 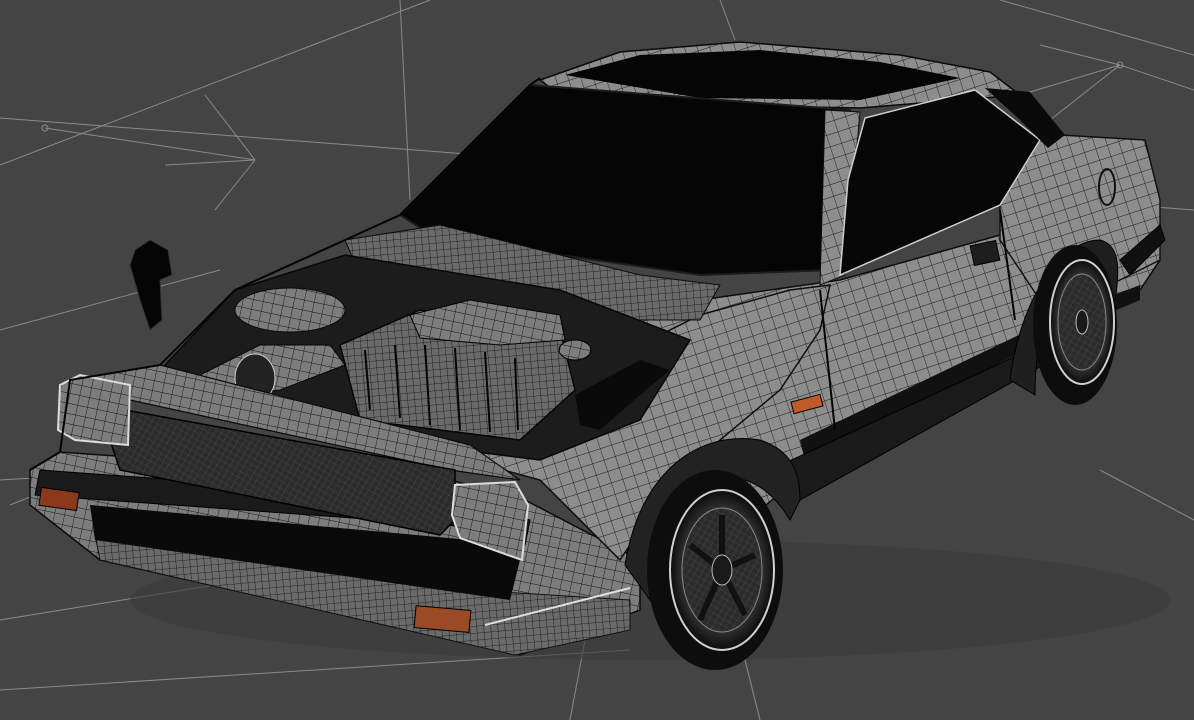 I want to click on front-indicator-right, so click(x=442, y=619).